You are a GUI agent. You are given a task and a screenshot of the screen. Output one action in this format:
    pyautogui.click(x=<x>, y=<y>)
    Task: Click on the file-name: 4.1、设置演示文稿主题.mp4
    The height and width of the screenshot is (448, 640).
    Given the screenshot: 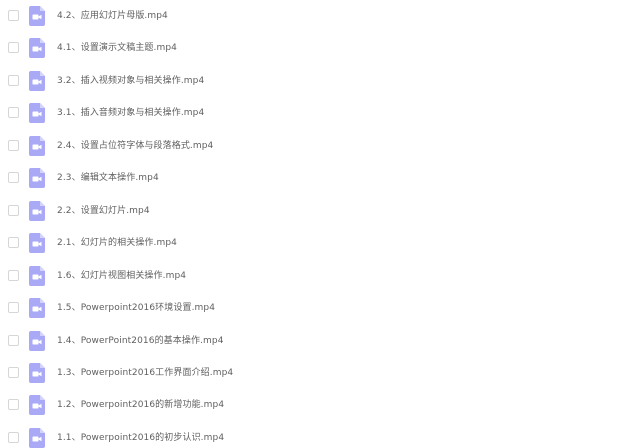 What is the action you would take?
    pyautogui.click(x=117, y=48)
    